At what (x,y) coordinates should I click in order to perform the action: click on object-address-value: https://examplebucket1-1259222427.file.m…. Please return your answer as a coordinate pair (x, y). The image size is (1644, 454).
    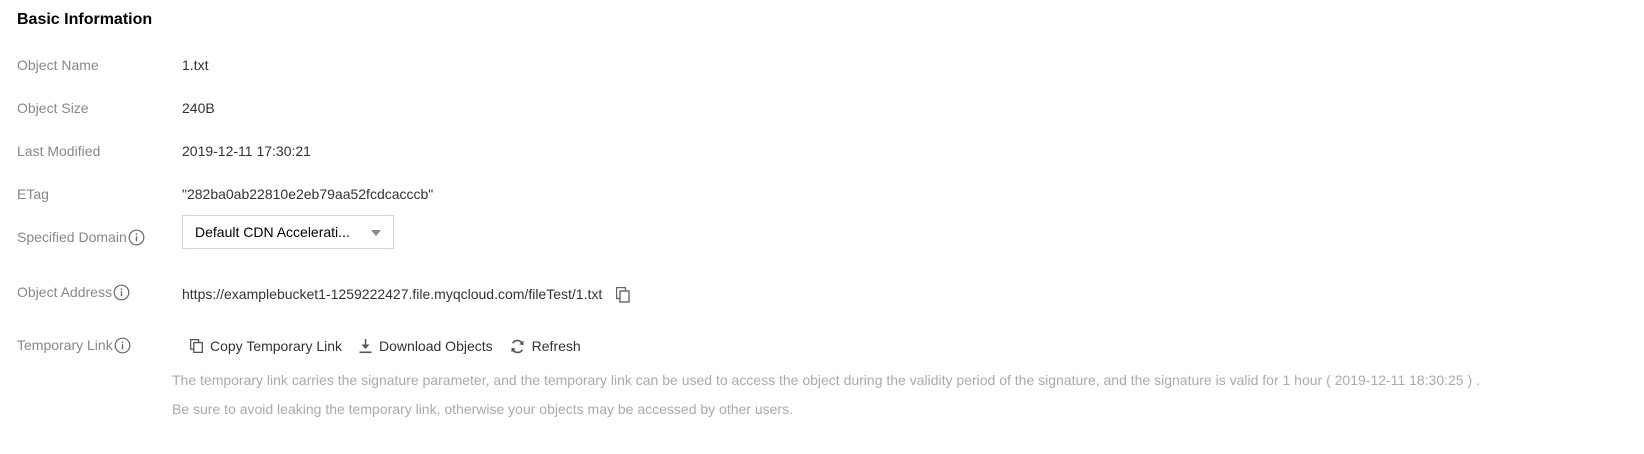
    Looking at the image, I should click on (392, 294).